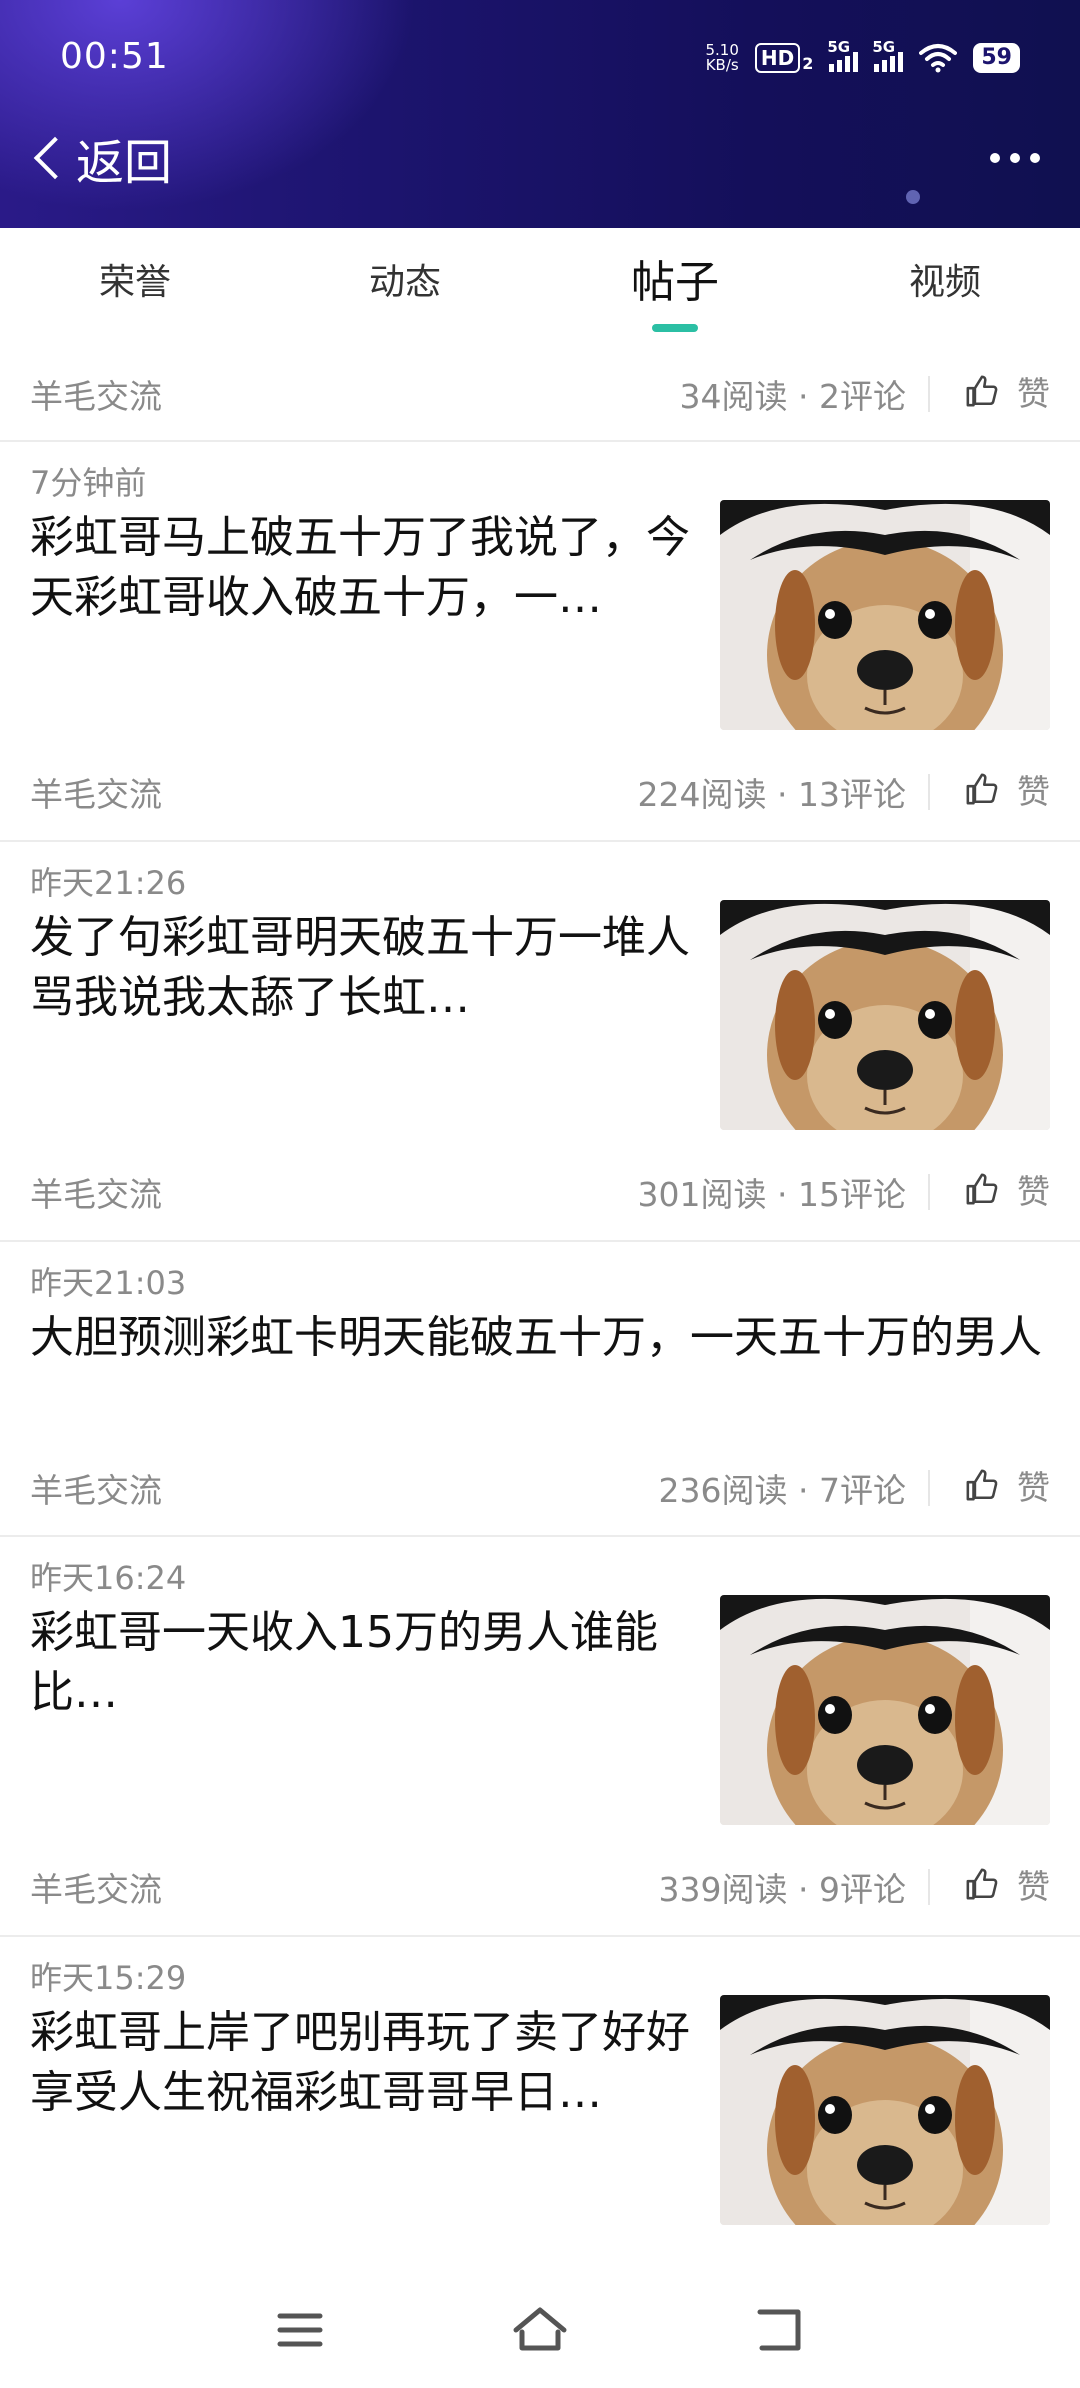  What do you see at coordinates (135, 287) in the screenshot?
I see `tab-honor: 荣誉` at bounding box center [135, 287].